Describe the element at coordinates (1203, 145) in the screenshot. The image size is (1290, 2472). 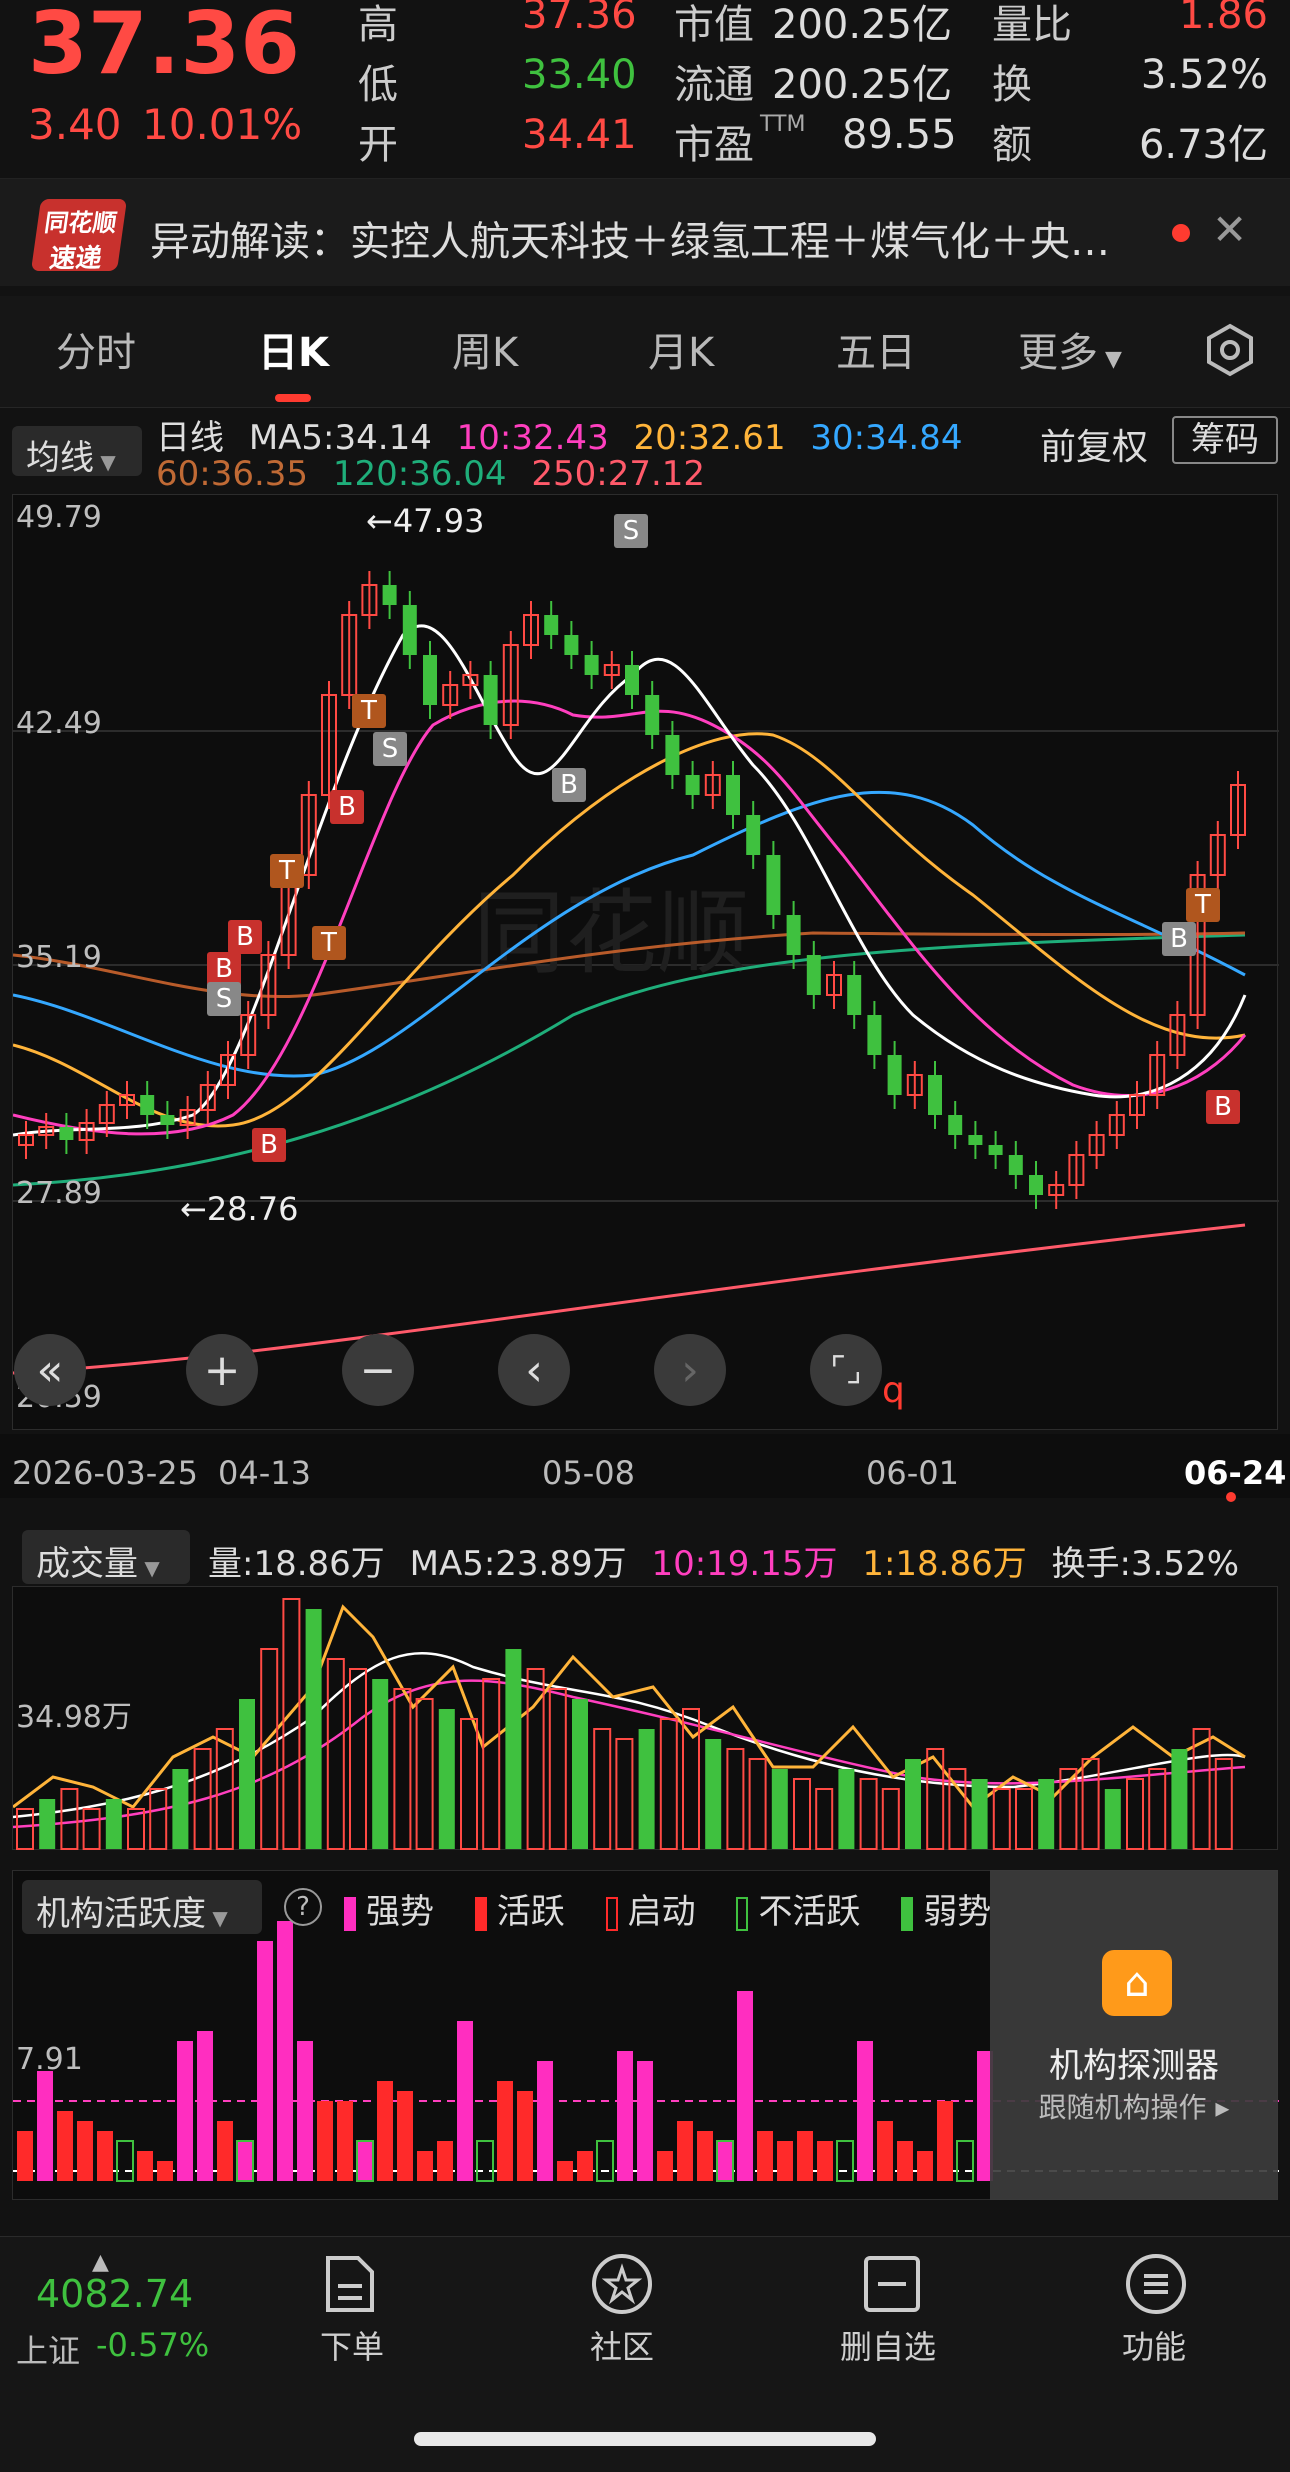
I see `amount-value: 6.73亿` at that location.